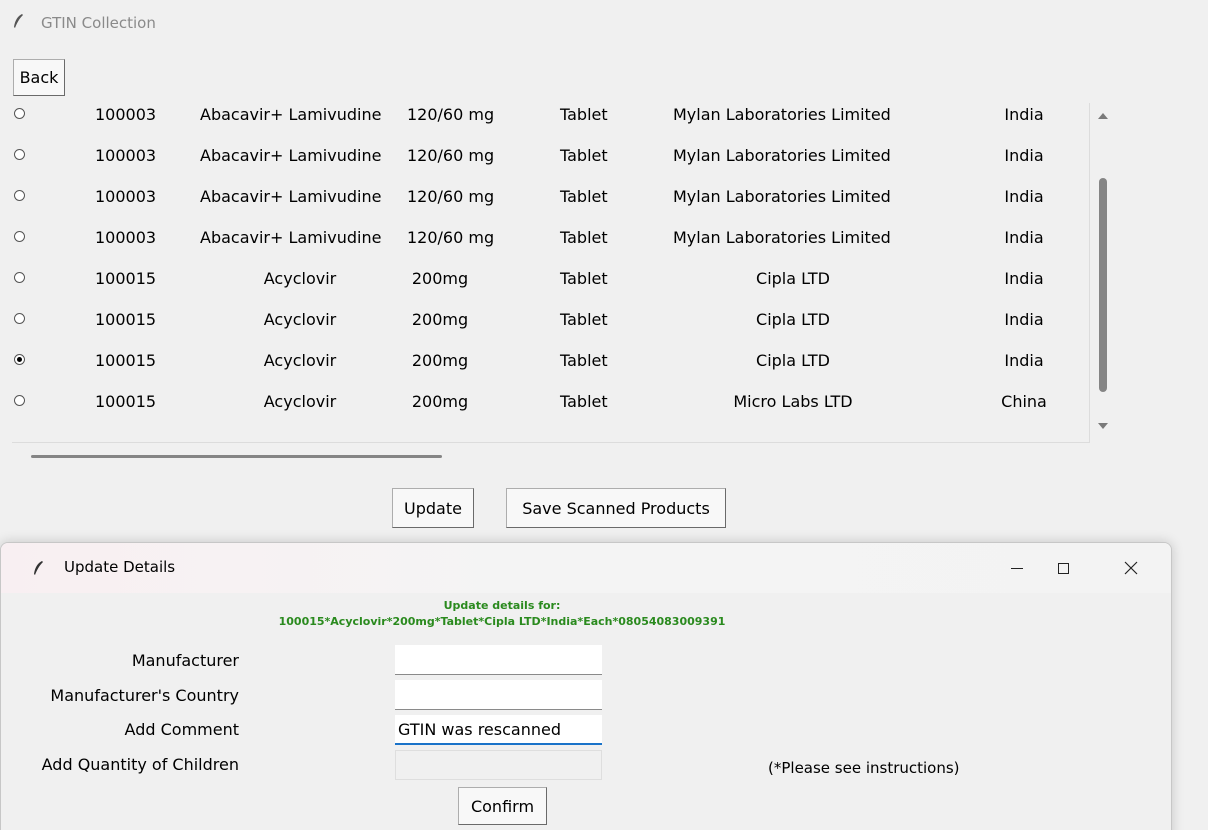  What do you see at coordinates (433, 508) in the screenshot?
I see `update-button: Update` at bounding box center [433, 508].